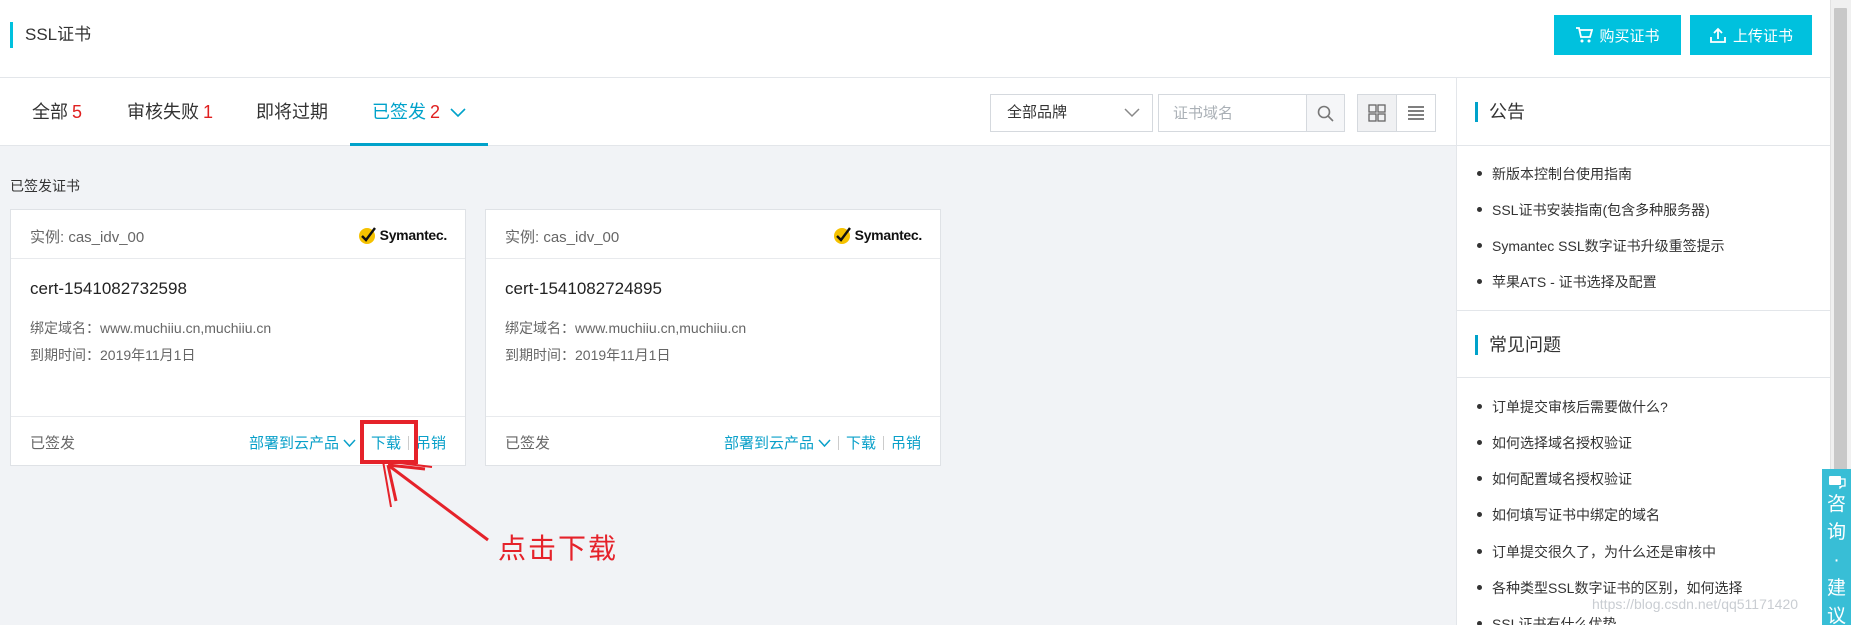  What do you see at coordinates (1762, 36) in the screenshot?
I see `upload-certificate-label: 上传证书` at bounding box center [1762, 36].